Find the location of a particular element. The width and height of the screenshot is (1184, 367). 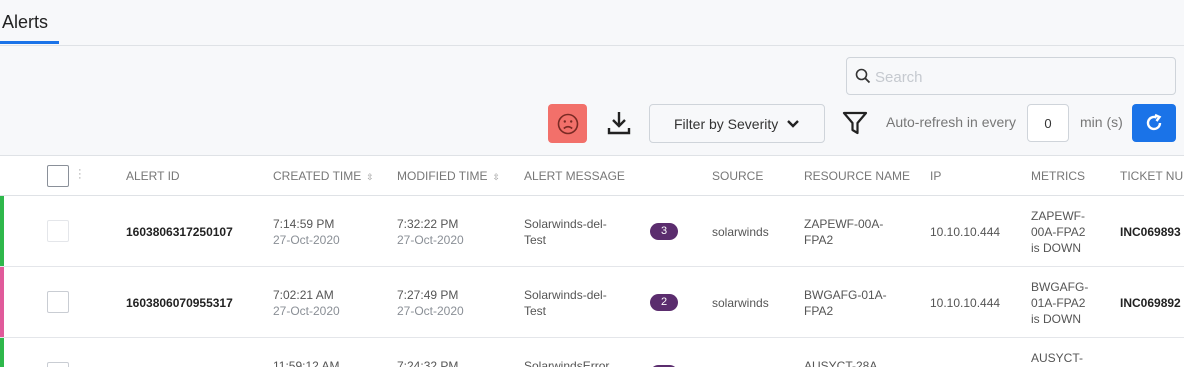

refresh-button is located at coordinates (1154, 123).